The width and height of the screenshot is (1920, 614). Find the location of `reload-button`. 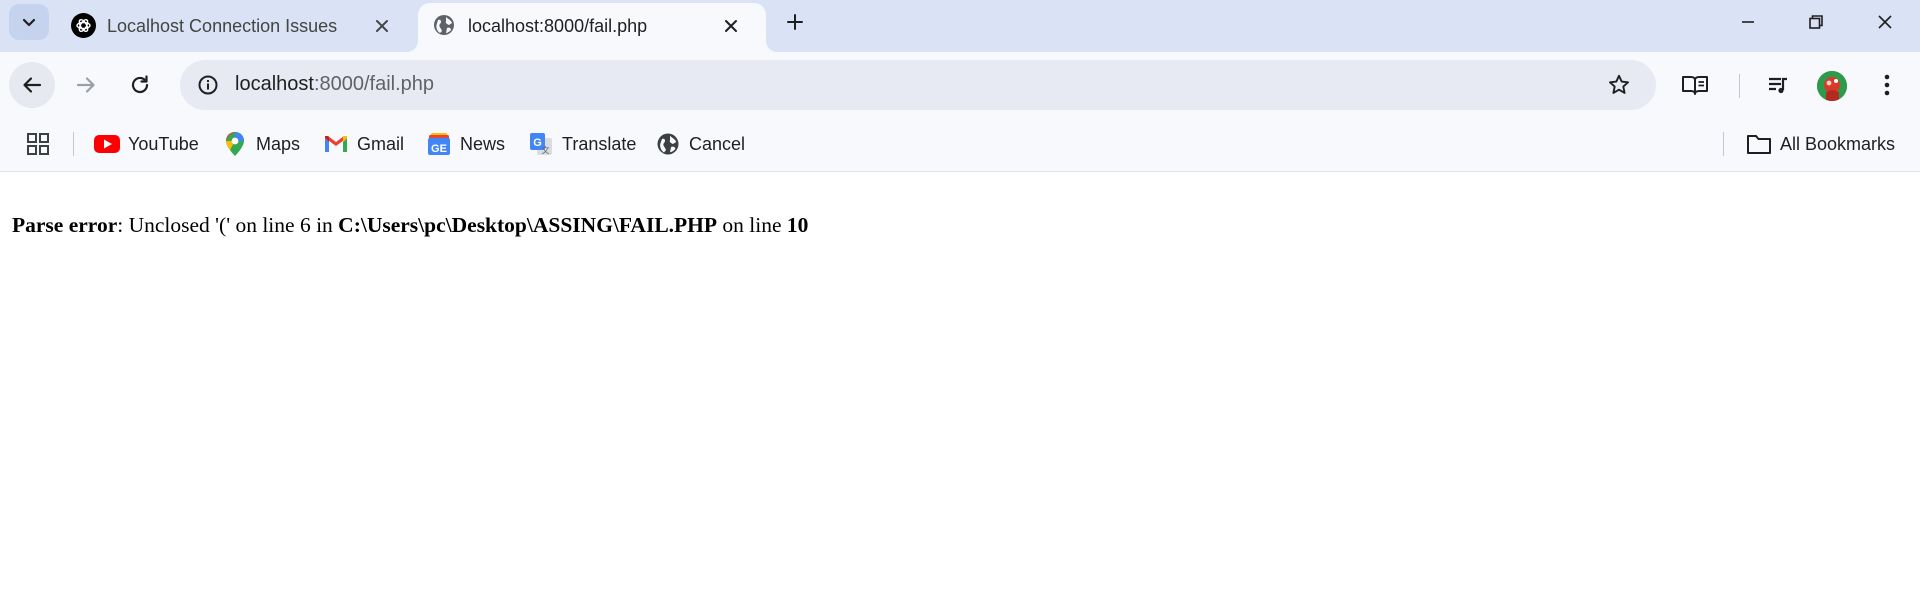

reload-button is located at coordinates (140, 85).